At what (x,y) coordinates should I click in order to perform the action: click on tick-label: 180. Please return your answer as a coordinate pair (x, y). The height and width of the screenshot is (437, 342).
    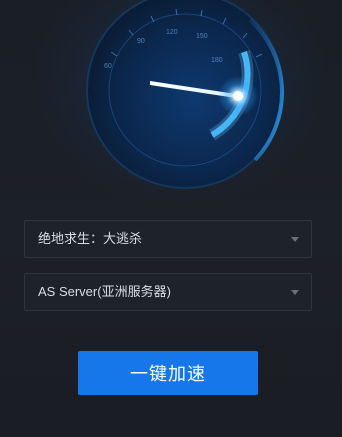
    Looking at the image, I should click on (217, 60).